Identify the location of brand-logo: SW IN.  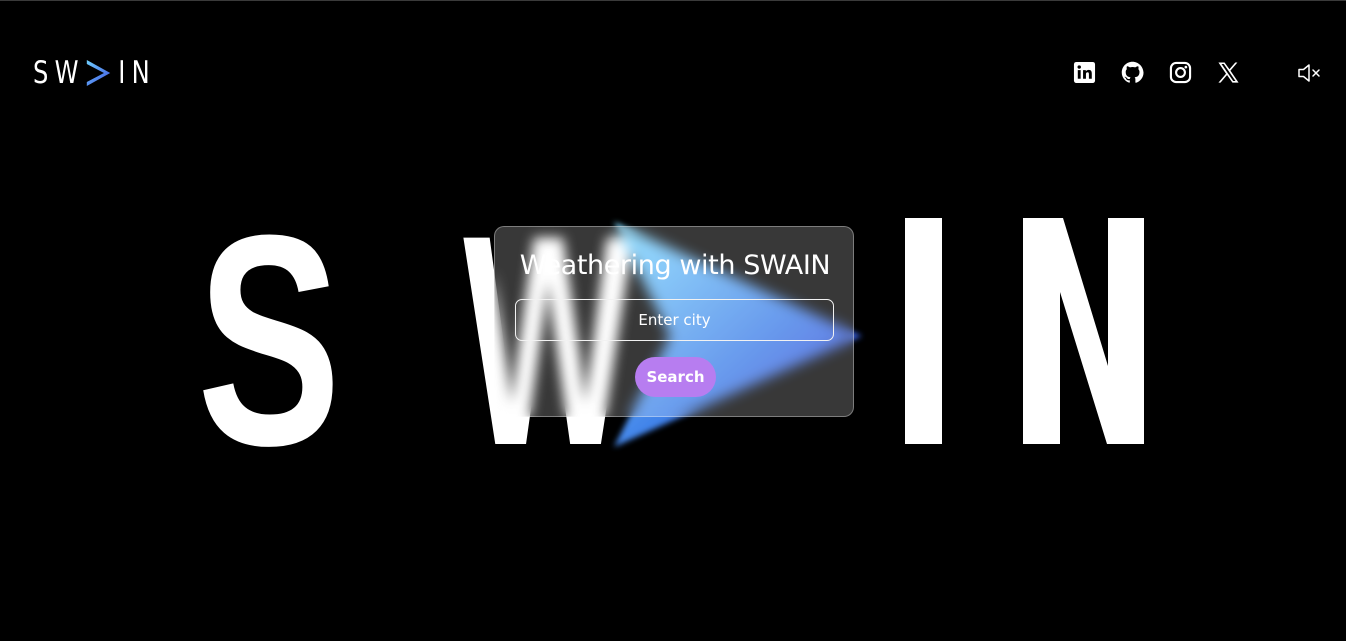
(94, 73).